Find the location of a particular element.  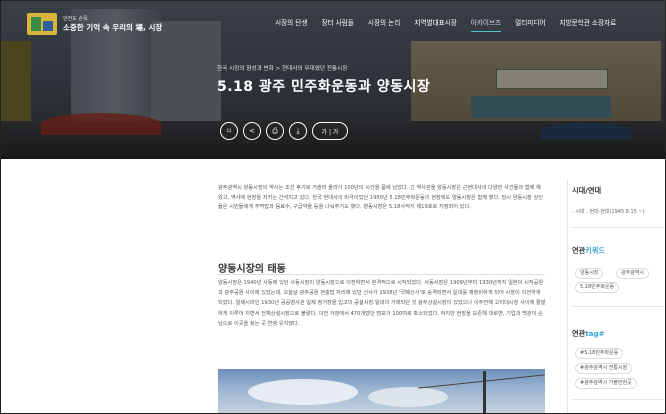

sidebar-divider is located at coordinates (567, 296).